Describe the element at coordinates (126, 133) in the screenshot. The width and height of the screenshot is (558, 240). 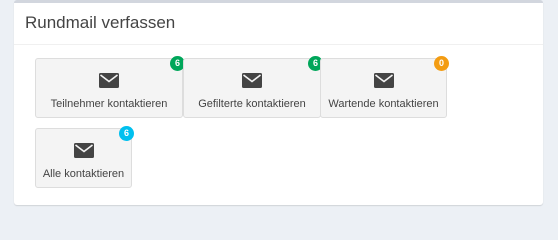
I see `count-badge: 6` at that location.